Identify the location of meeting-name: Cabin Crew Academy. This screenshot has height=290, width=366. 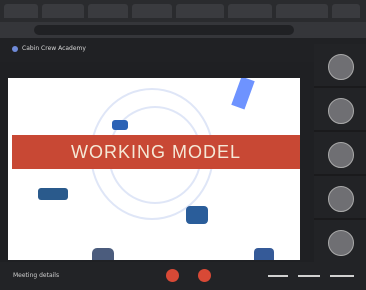
(54, 48).